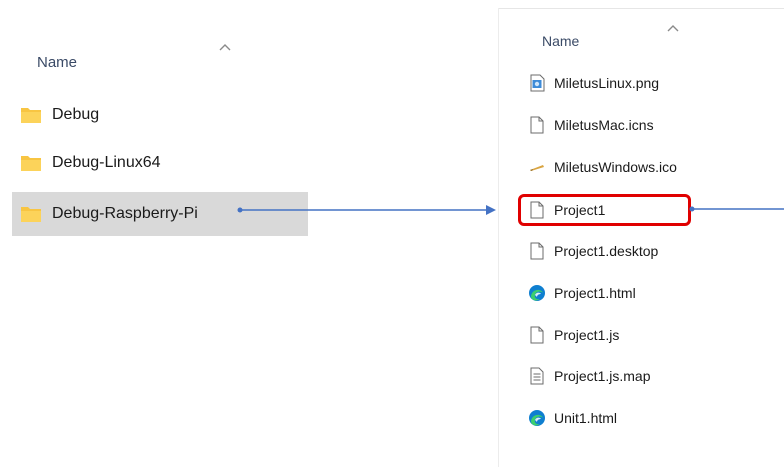 The width and height of the screenshot is (784, 467). What do you see at coordinates (537, 168) in the screenshot?
I see `ico-file-icon` at bounding box center [537, 168].